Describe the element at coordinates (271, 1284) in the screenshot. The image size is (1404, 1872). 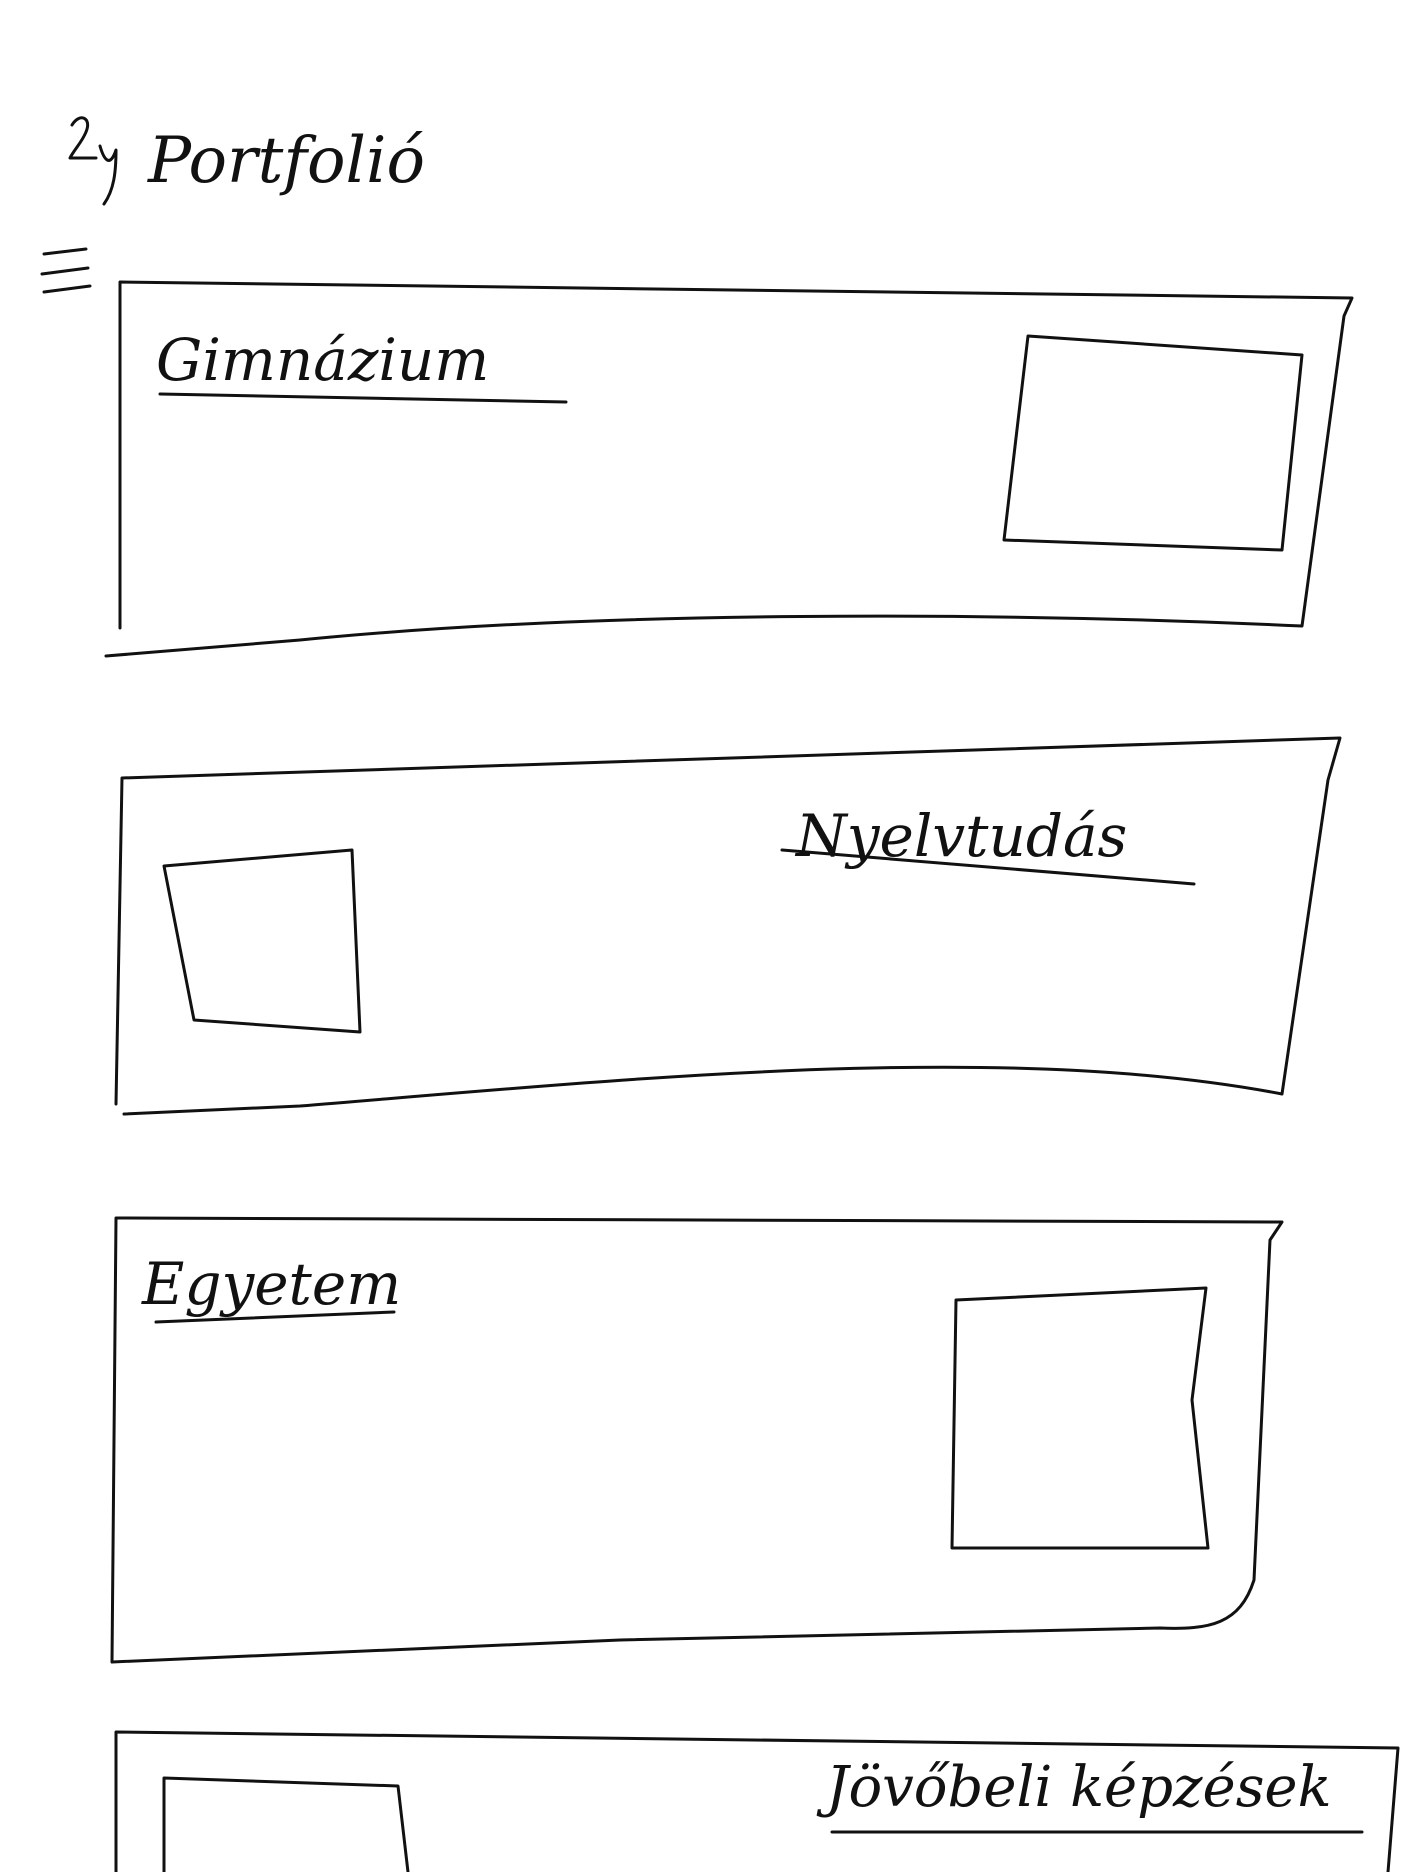
I see `section-title: Egyetem` at that location.